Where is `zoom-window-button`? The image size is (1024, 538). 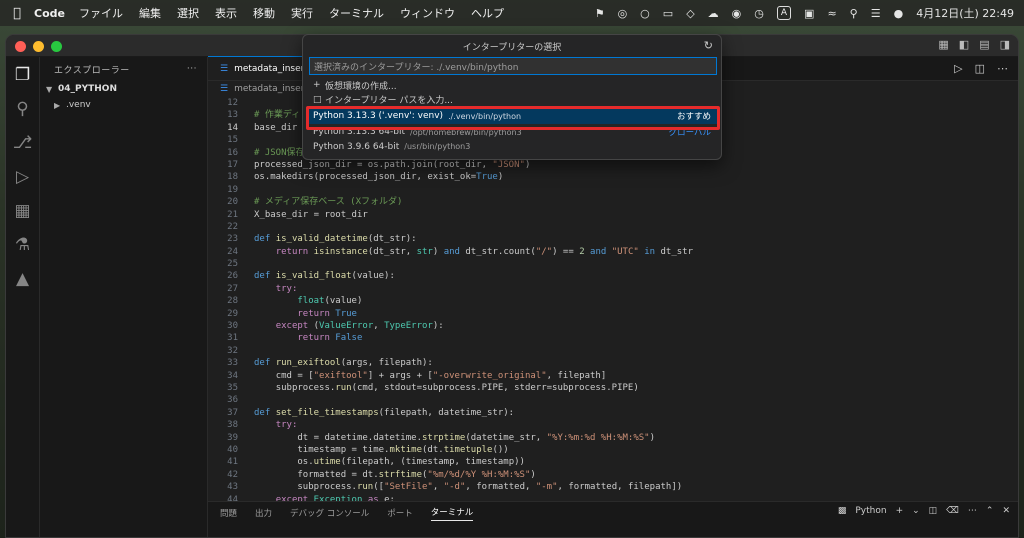
zoom-window-button is located at coordinates (56, 46).